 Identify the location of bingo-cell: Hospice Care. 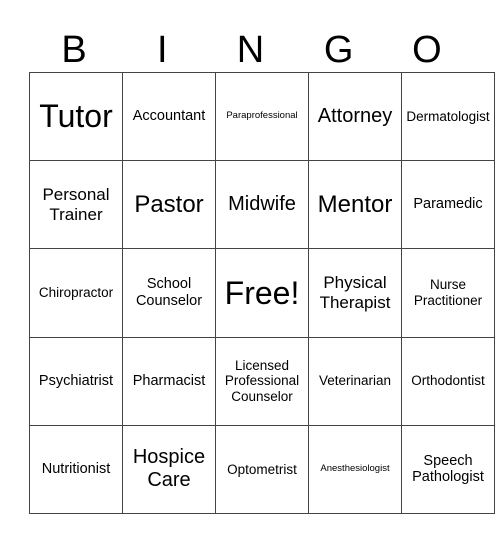
(169, 469).